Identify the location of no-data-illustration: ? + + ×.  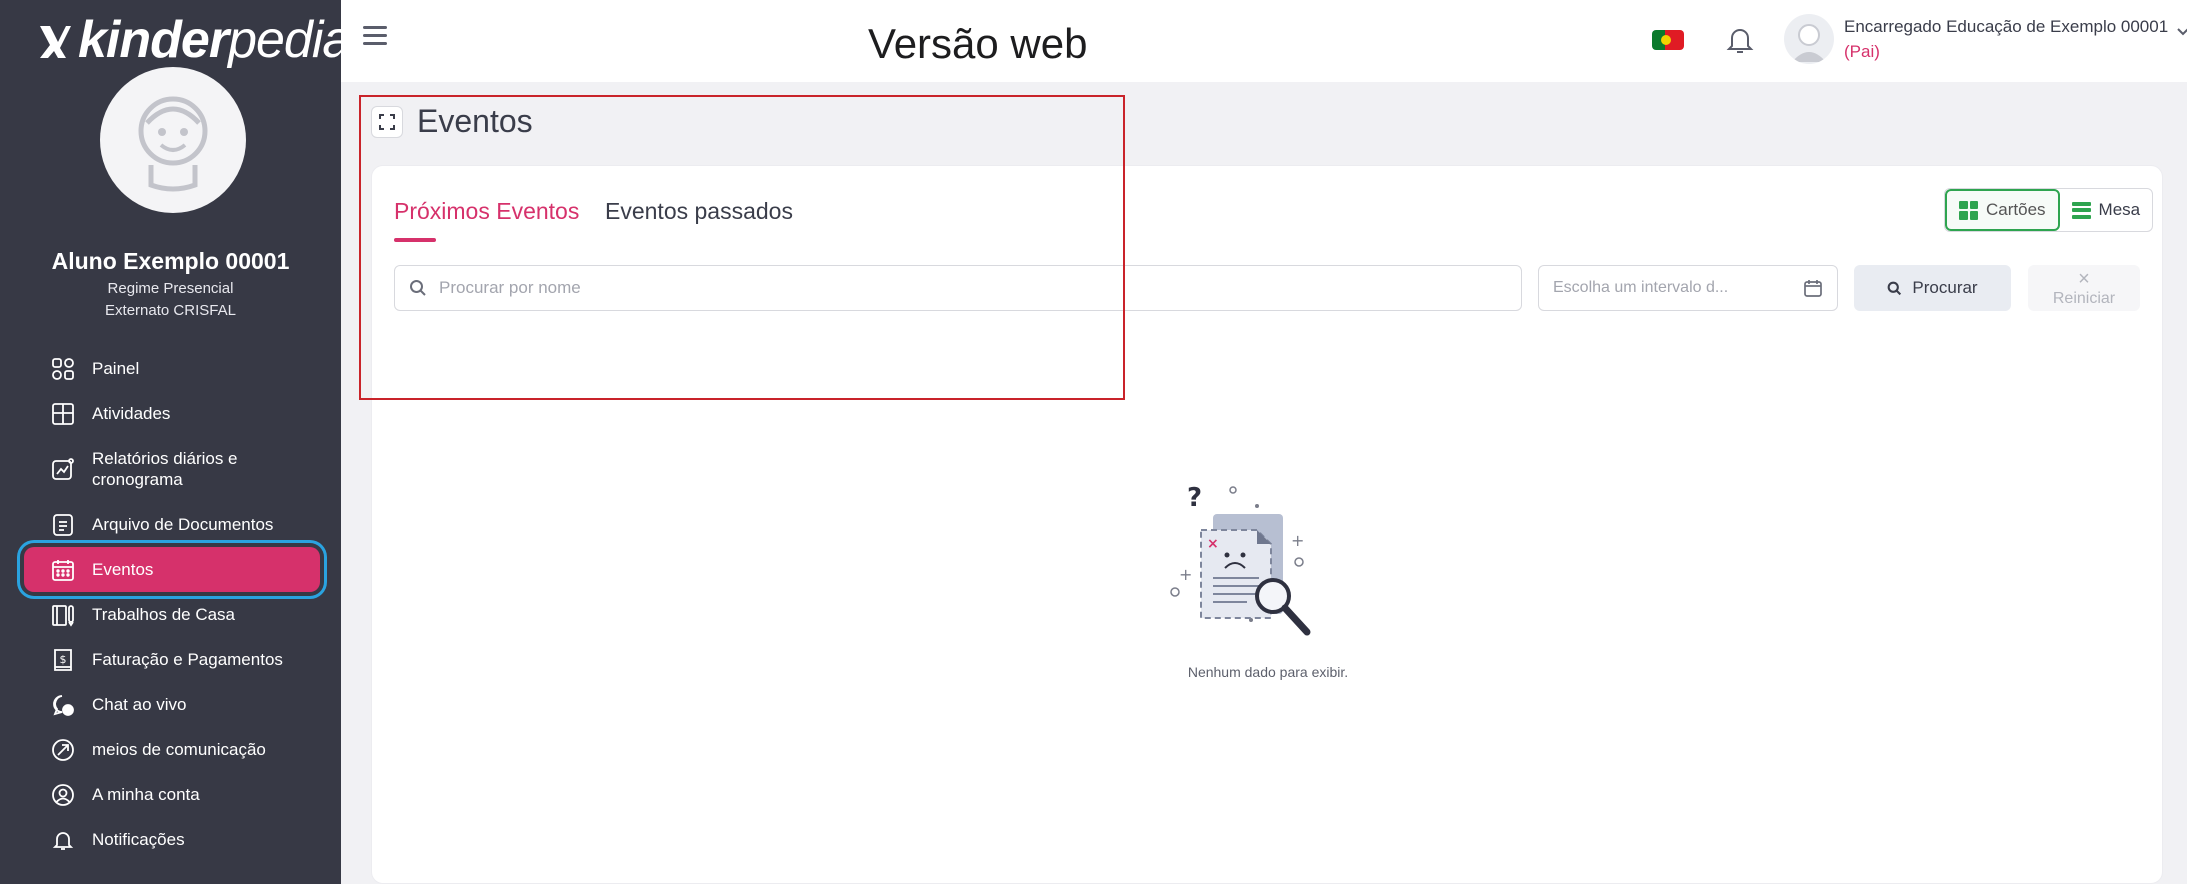
(1240, 559).